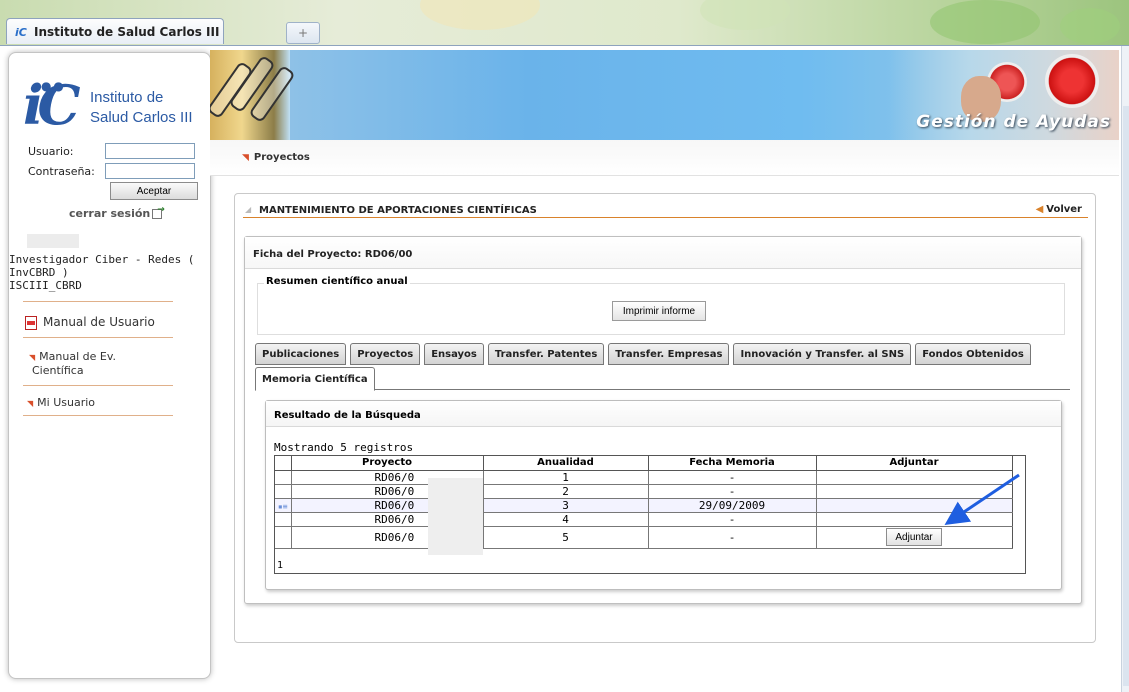 This screenshot has height=692, width=1129. I want to click on adjuntar-button: Adjuntar, so click(914, 537).